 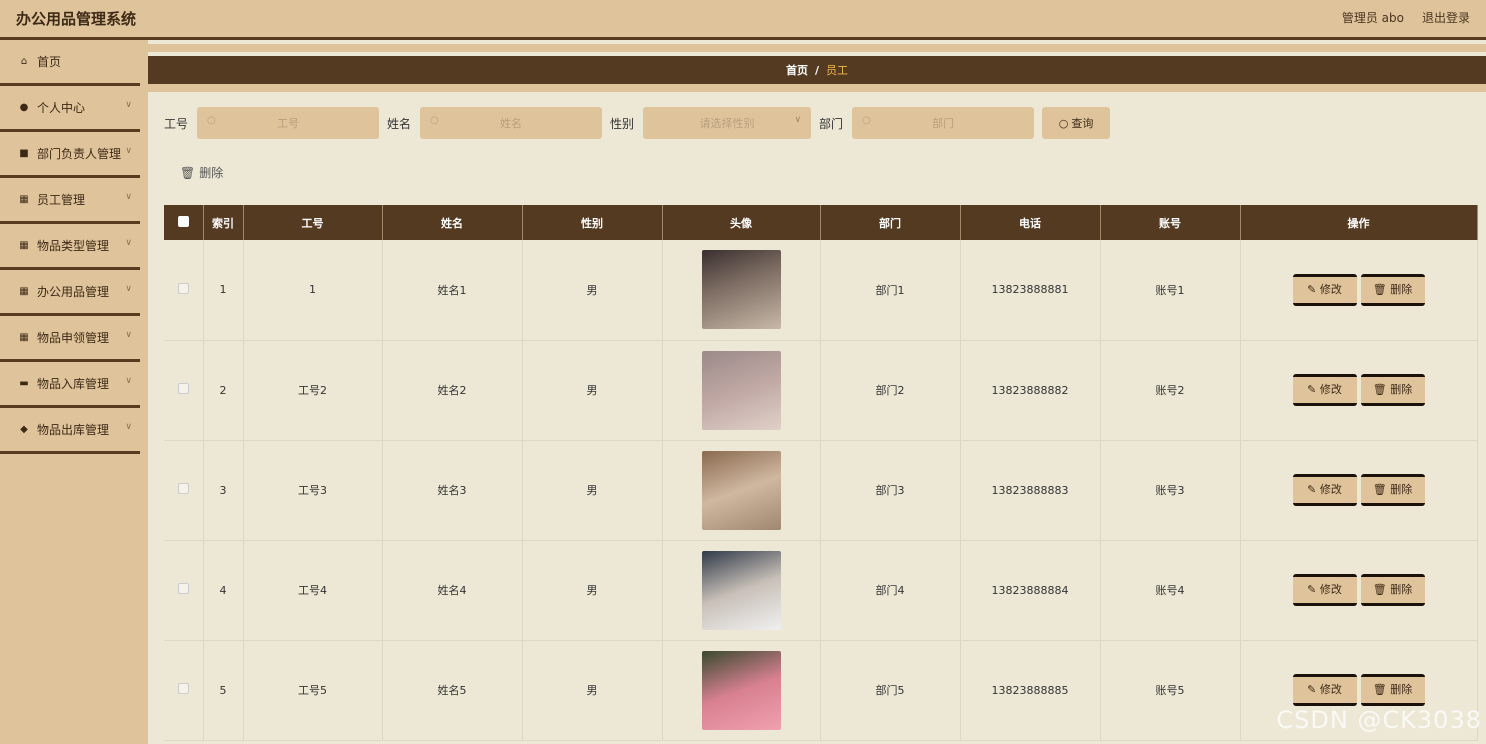 I want to click on pin-icon: ◆, so click(x=24, y=429).